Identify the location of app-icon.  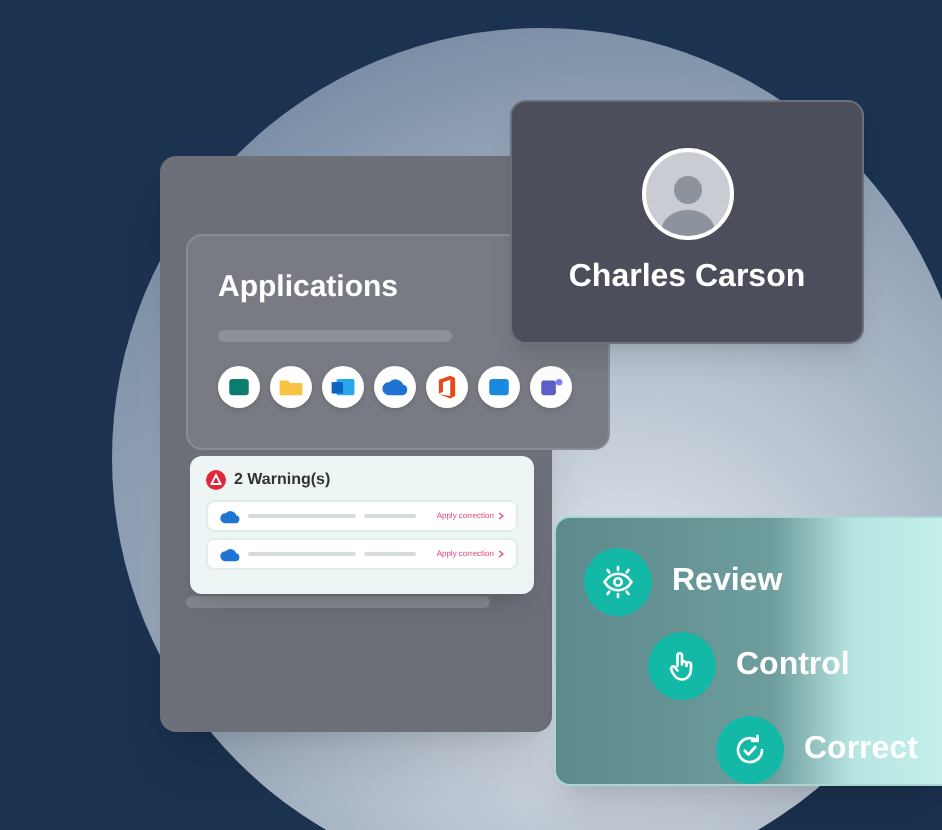
(239, 387).